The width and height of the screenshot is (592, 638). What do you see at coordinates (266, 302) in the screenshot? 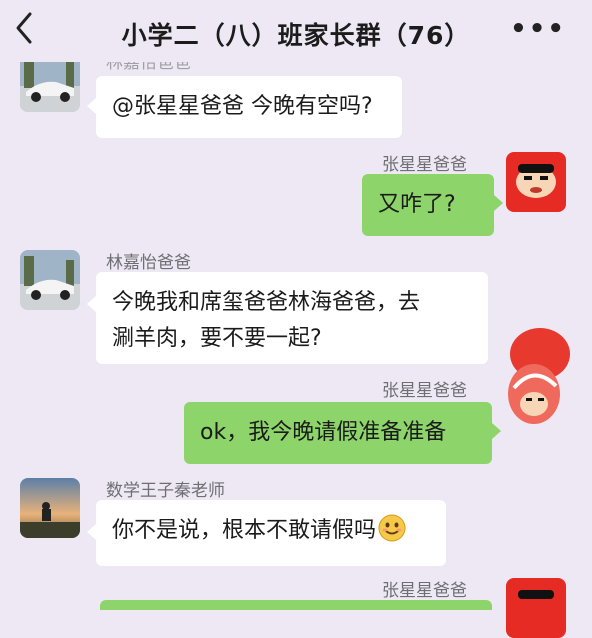
I see `message-line: 今晚我和席玺爸爸林海爸爸，去` at bounding box center [266, 302].